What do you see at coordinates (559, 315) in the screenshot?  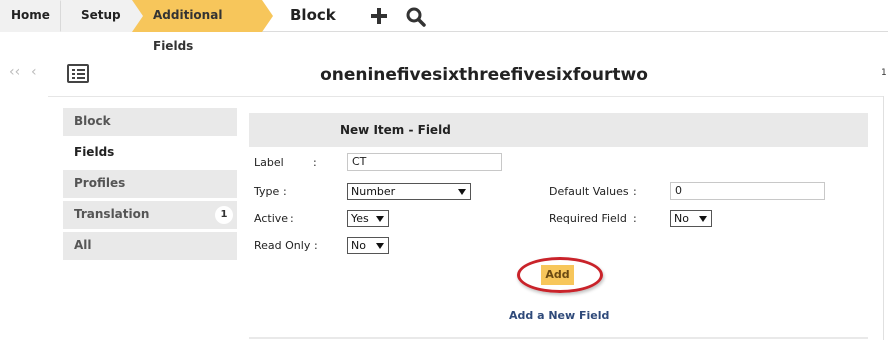 I see `add-new-field-link: Add a New Field` at bounding box center [559, 315].